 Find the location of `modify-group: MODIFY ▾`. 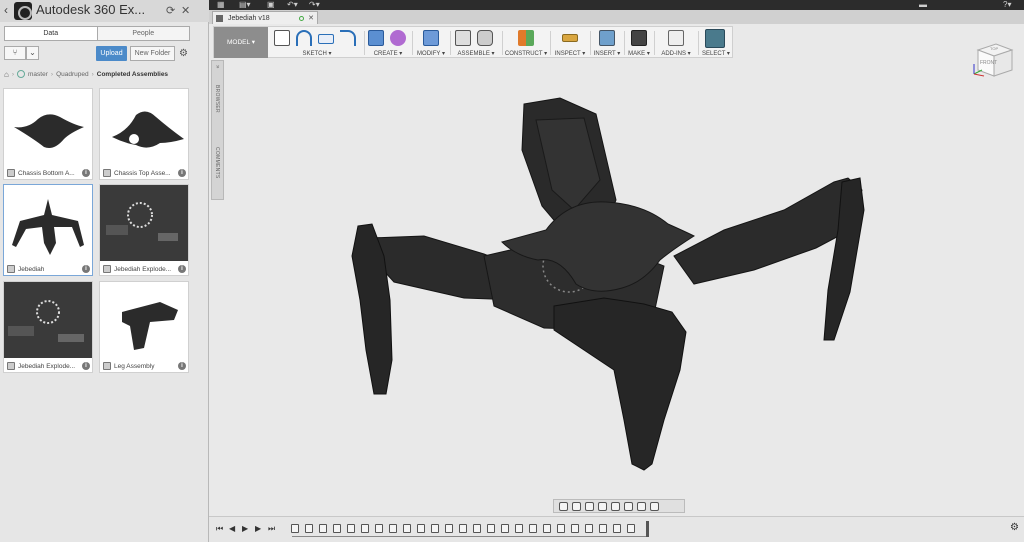

modify-group: MODIFY ▾ is located at coordinates (431, 43).